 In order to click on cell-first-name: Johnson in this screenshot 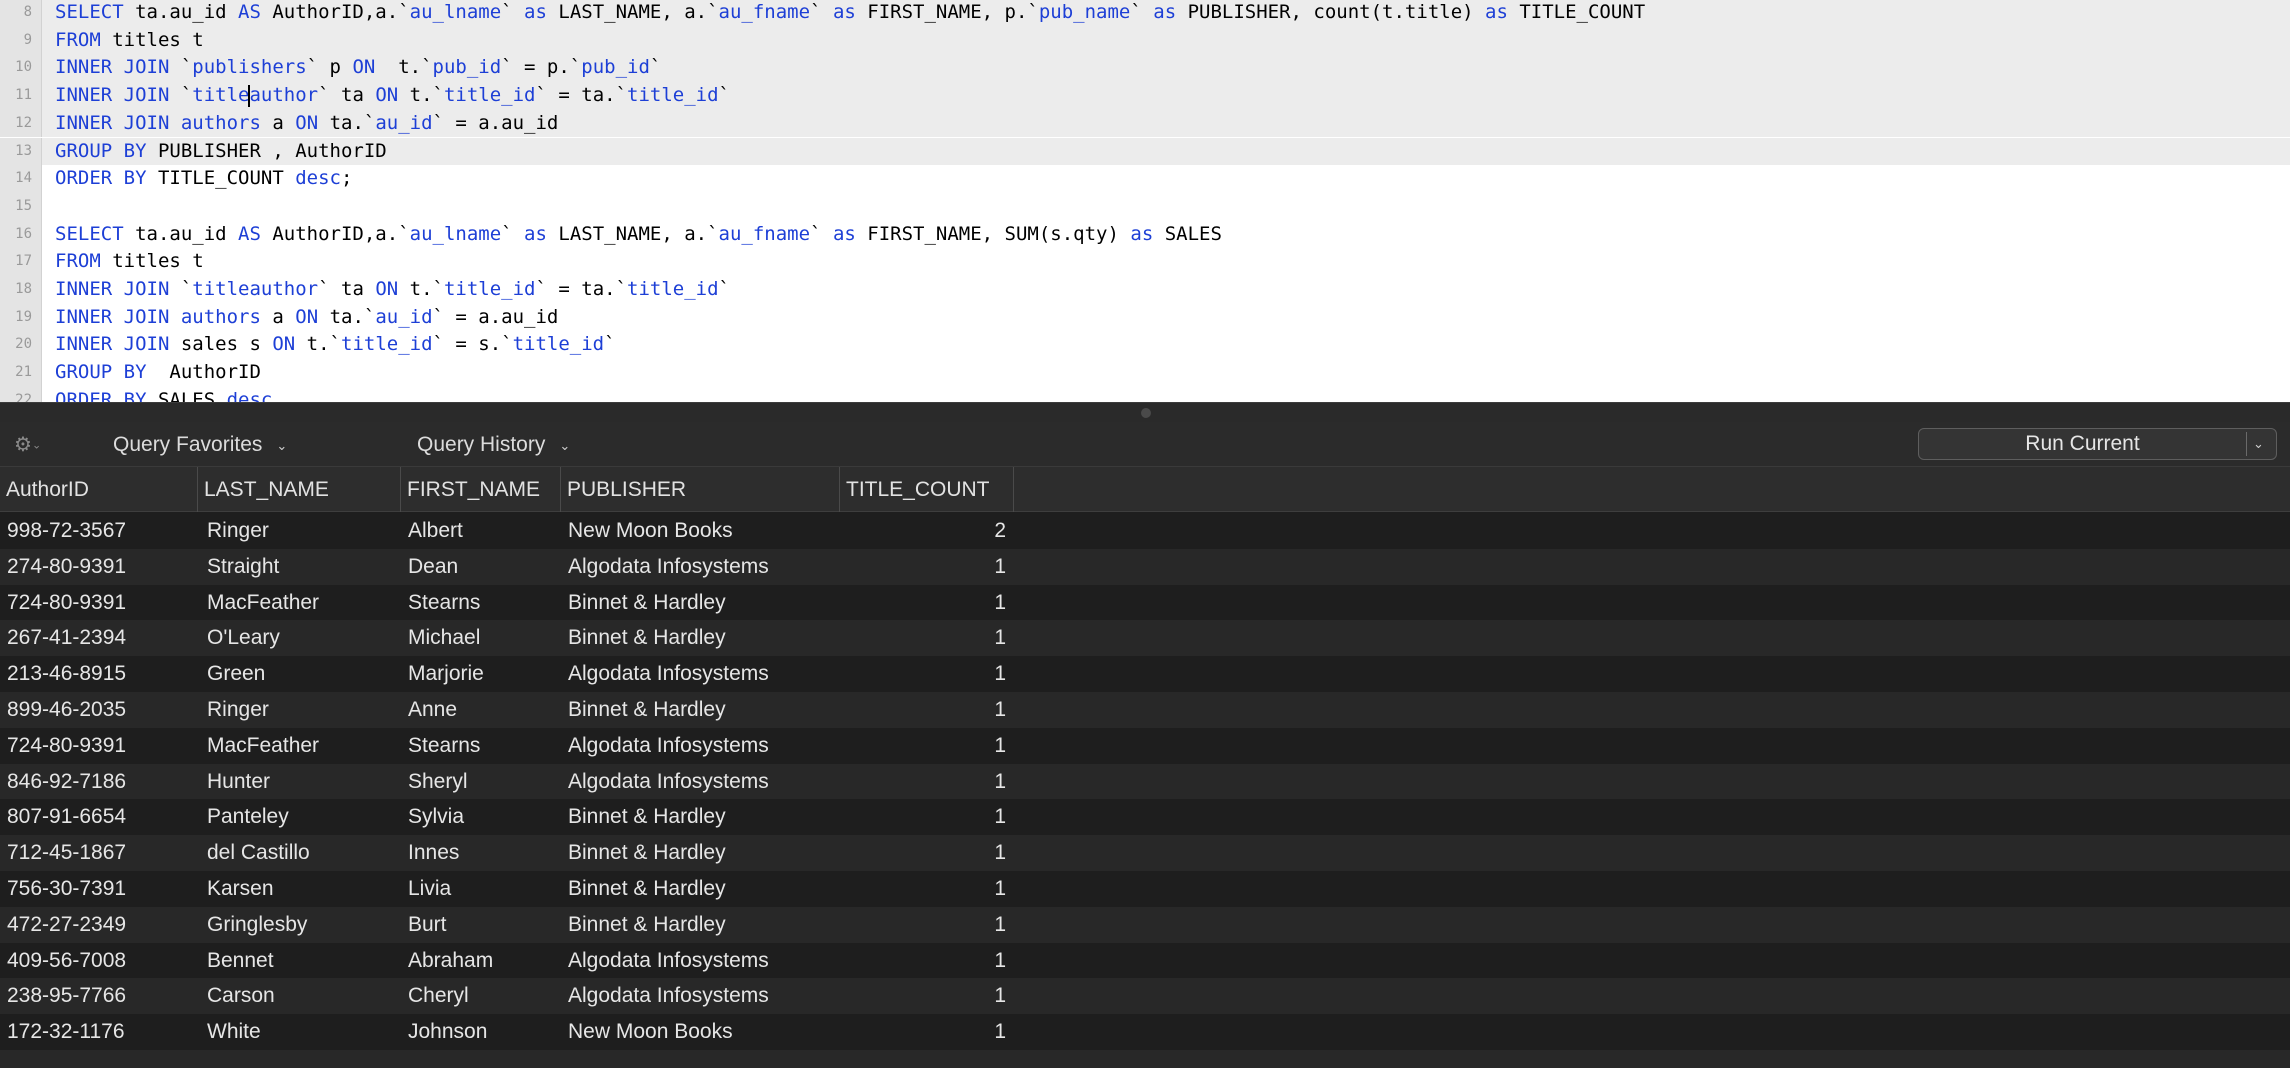, I will do `click(447, 1032)`.